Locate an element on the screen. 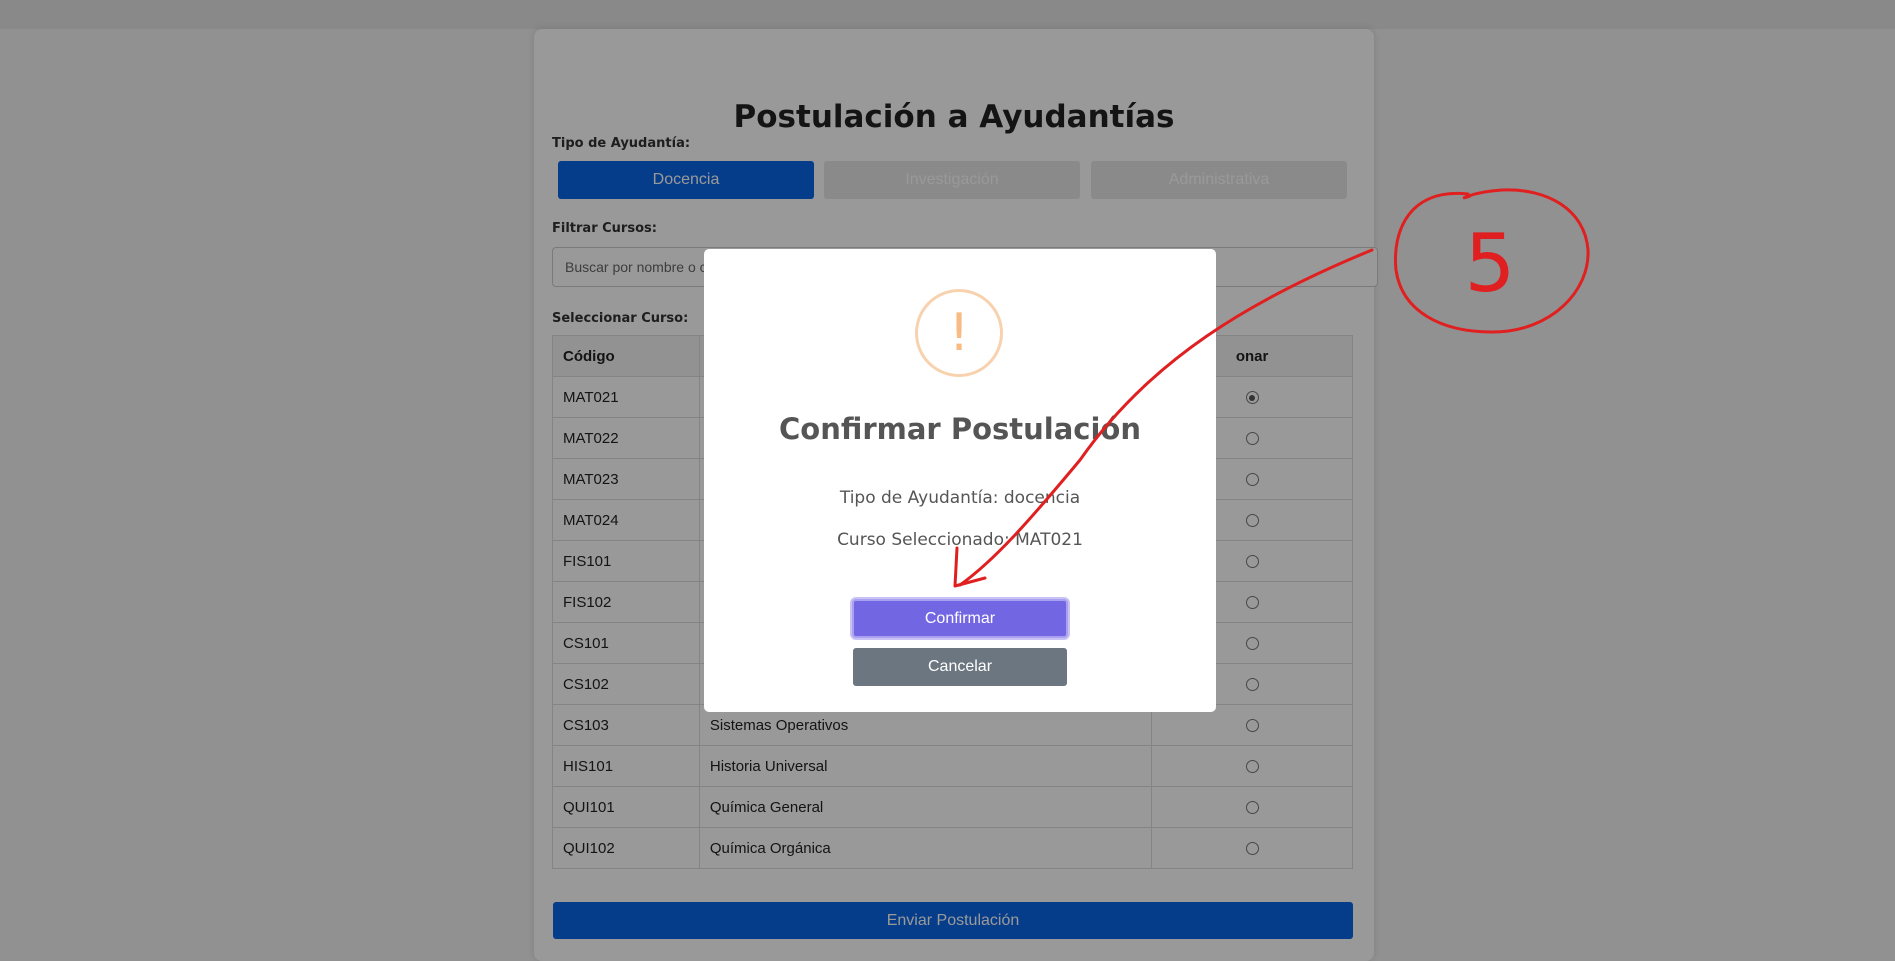  dialog-curso-text: Curso Seleccionado: MAT021 is located at coordinates (960, 540).